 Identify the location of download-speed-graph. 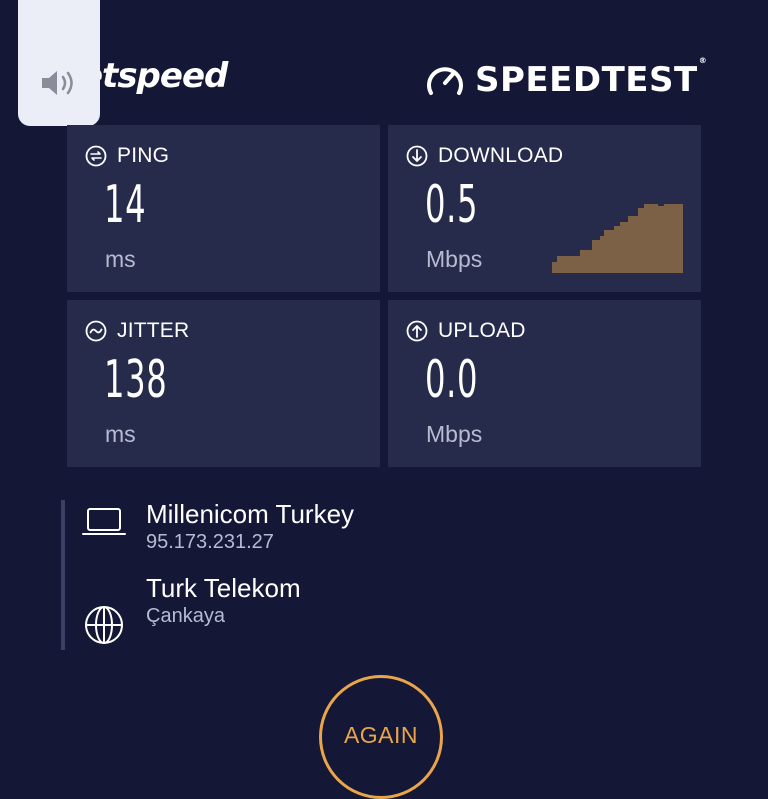
(617, 238).